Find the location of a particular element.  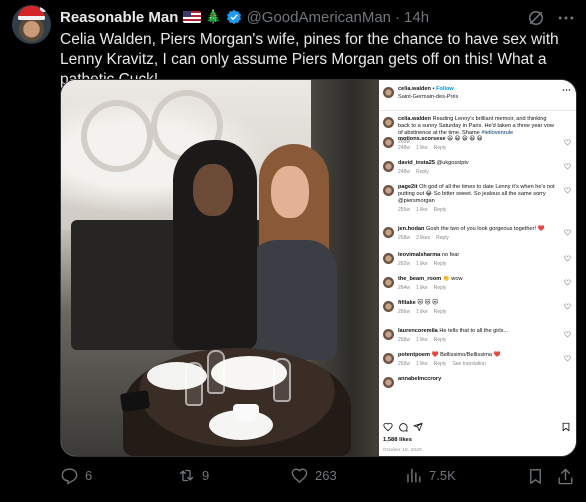

ig-comment-meta: 266w 1 like Reply is located at coordinates (478, 312).